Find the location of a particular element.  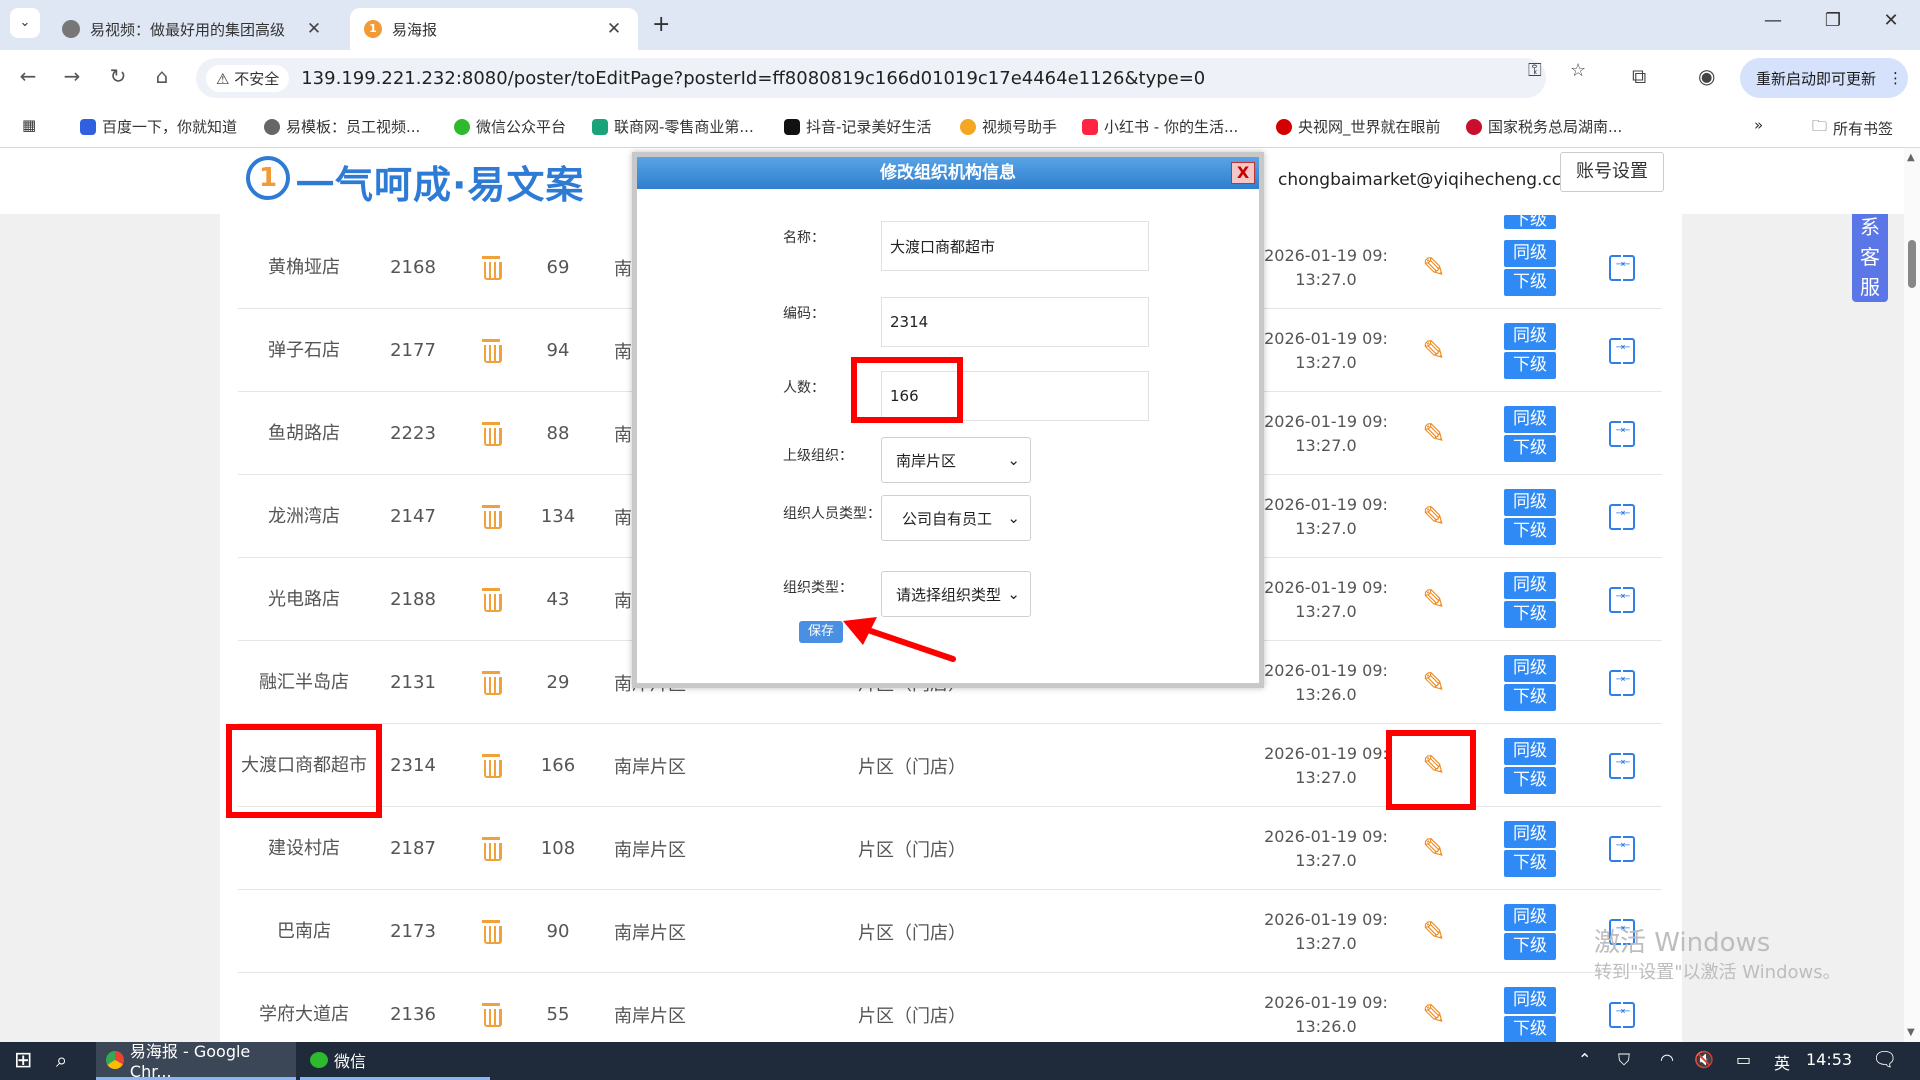

ime-indicator: 英 is located at coordinates (1782, 1062).